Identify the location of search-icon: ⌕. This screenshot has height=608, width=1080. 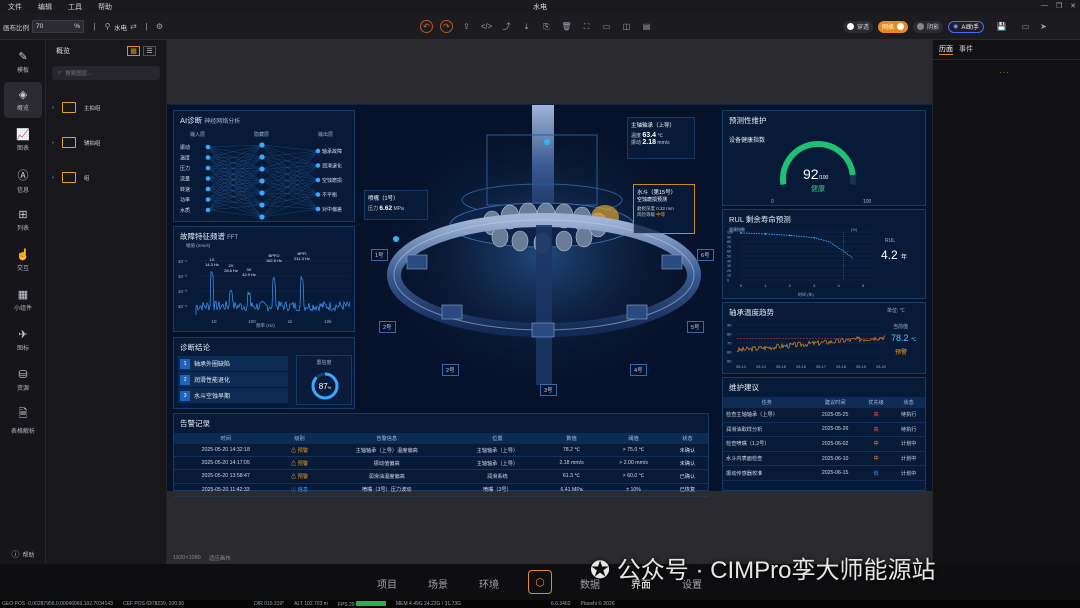
(60, 72).